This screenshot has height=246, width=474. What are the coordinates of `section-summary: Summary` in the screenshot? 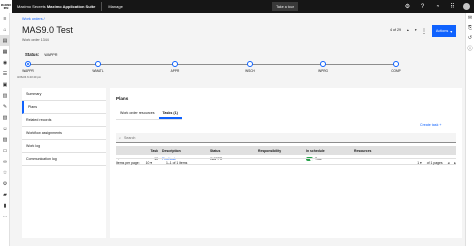 It's located at (64, 94).